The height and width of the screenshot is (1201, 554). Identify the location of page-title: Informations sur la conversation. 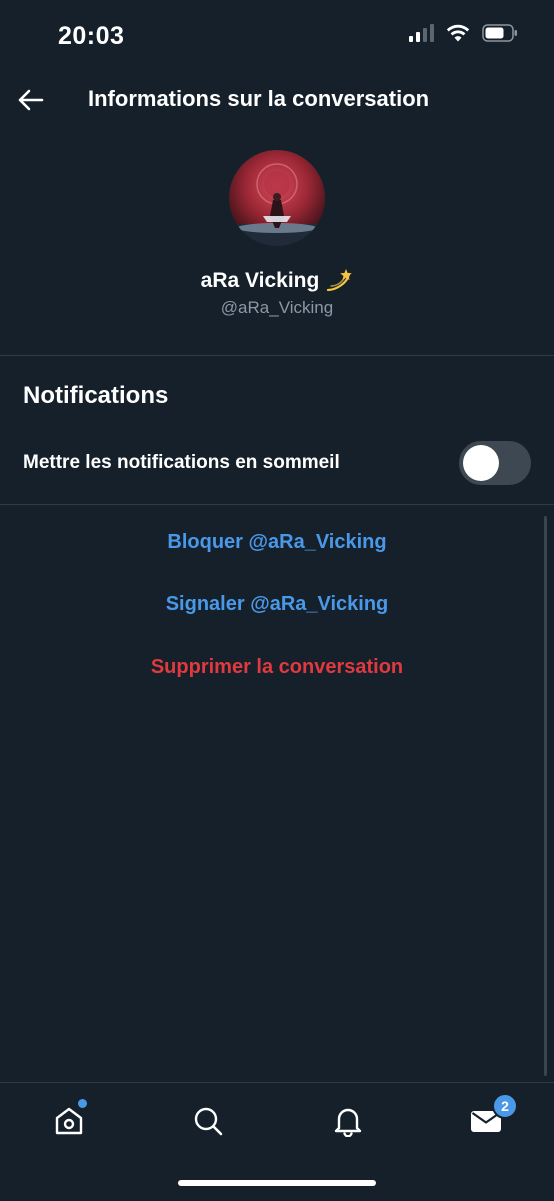
(259, 98).